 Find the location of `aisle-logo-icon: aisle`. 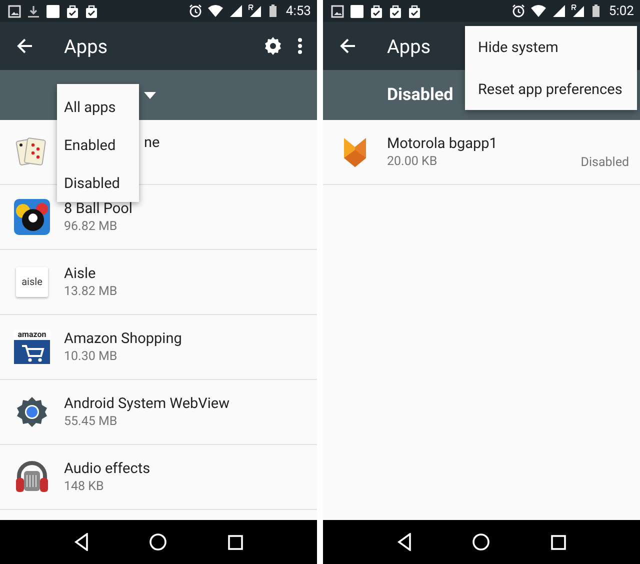

aisle-logo-icon: aisle is located at coordinates (32, 282).